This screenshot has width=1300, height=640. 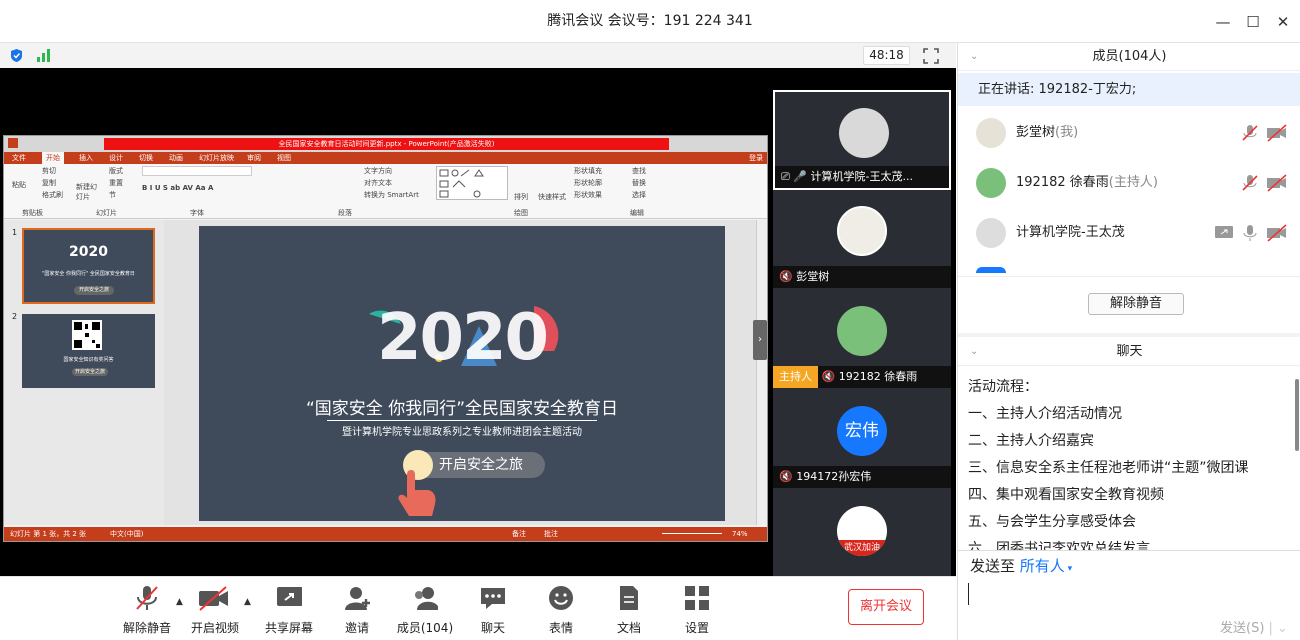 I want to click on mic-icon, so click(x=1250, y=233).